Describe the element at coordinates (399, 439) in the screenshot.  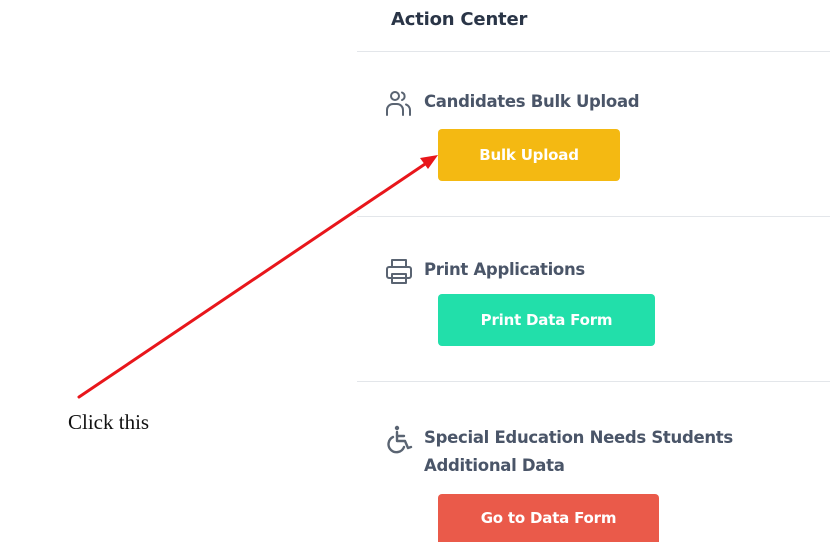
I see `wheelchair-icon` at that location.